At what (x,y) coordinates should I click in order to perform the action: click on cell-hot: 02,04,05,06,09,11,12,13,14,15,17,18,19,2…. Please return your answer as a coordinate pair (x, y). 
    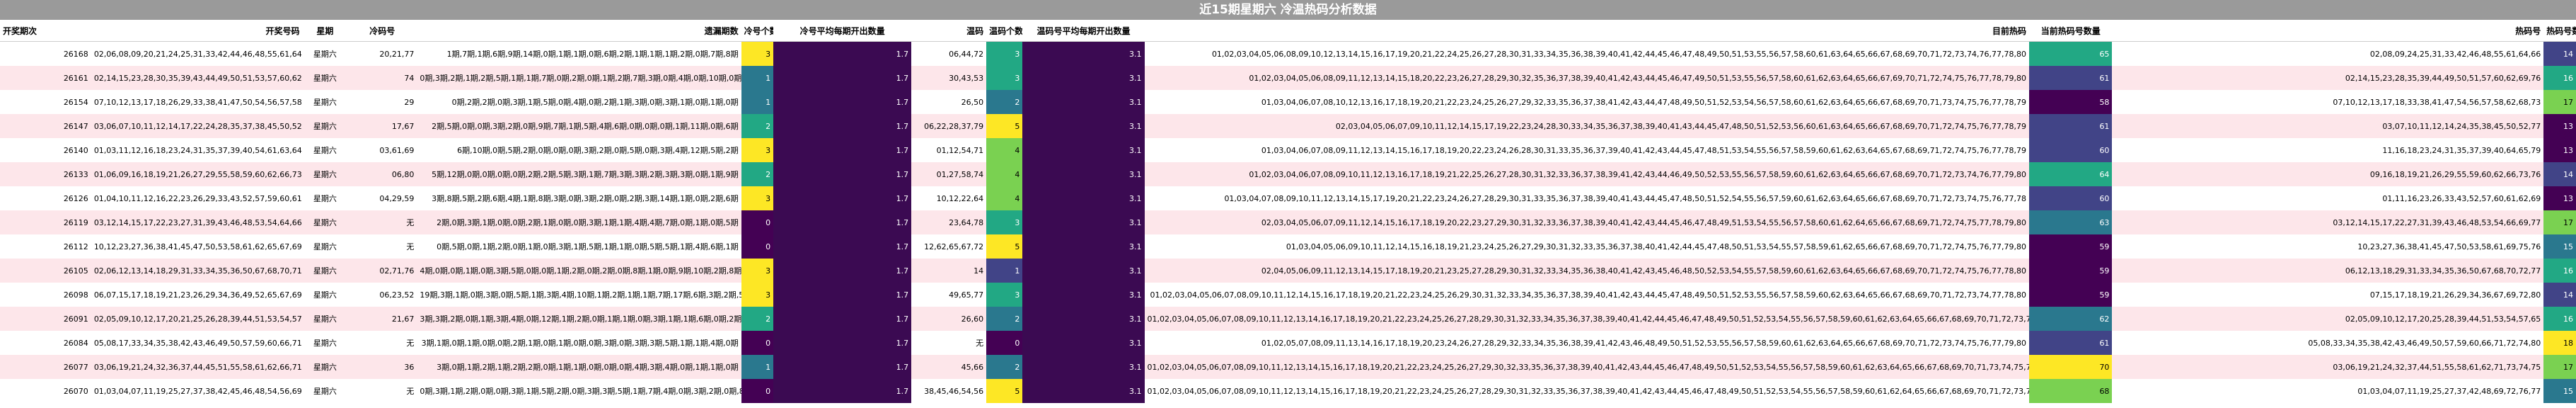
    Looking at the image, I should click on (1587, 271).